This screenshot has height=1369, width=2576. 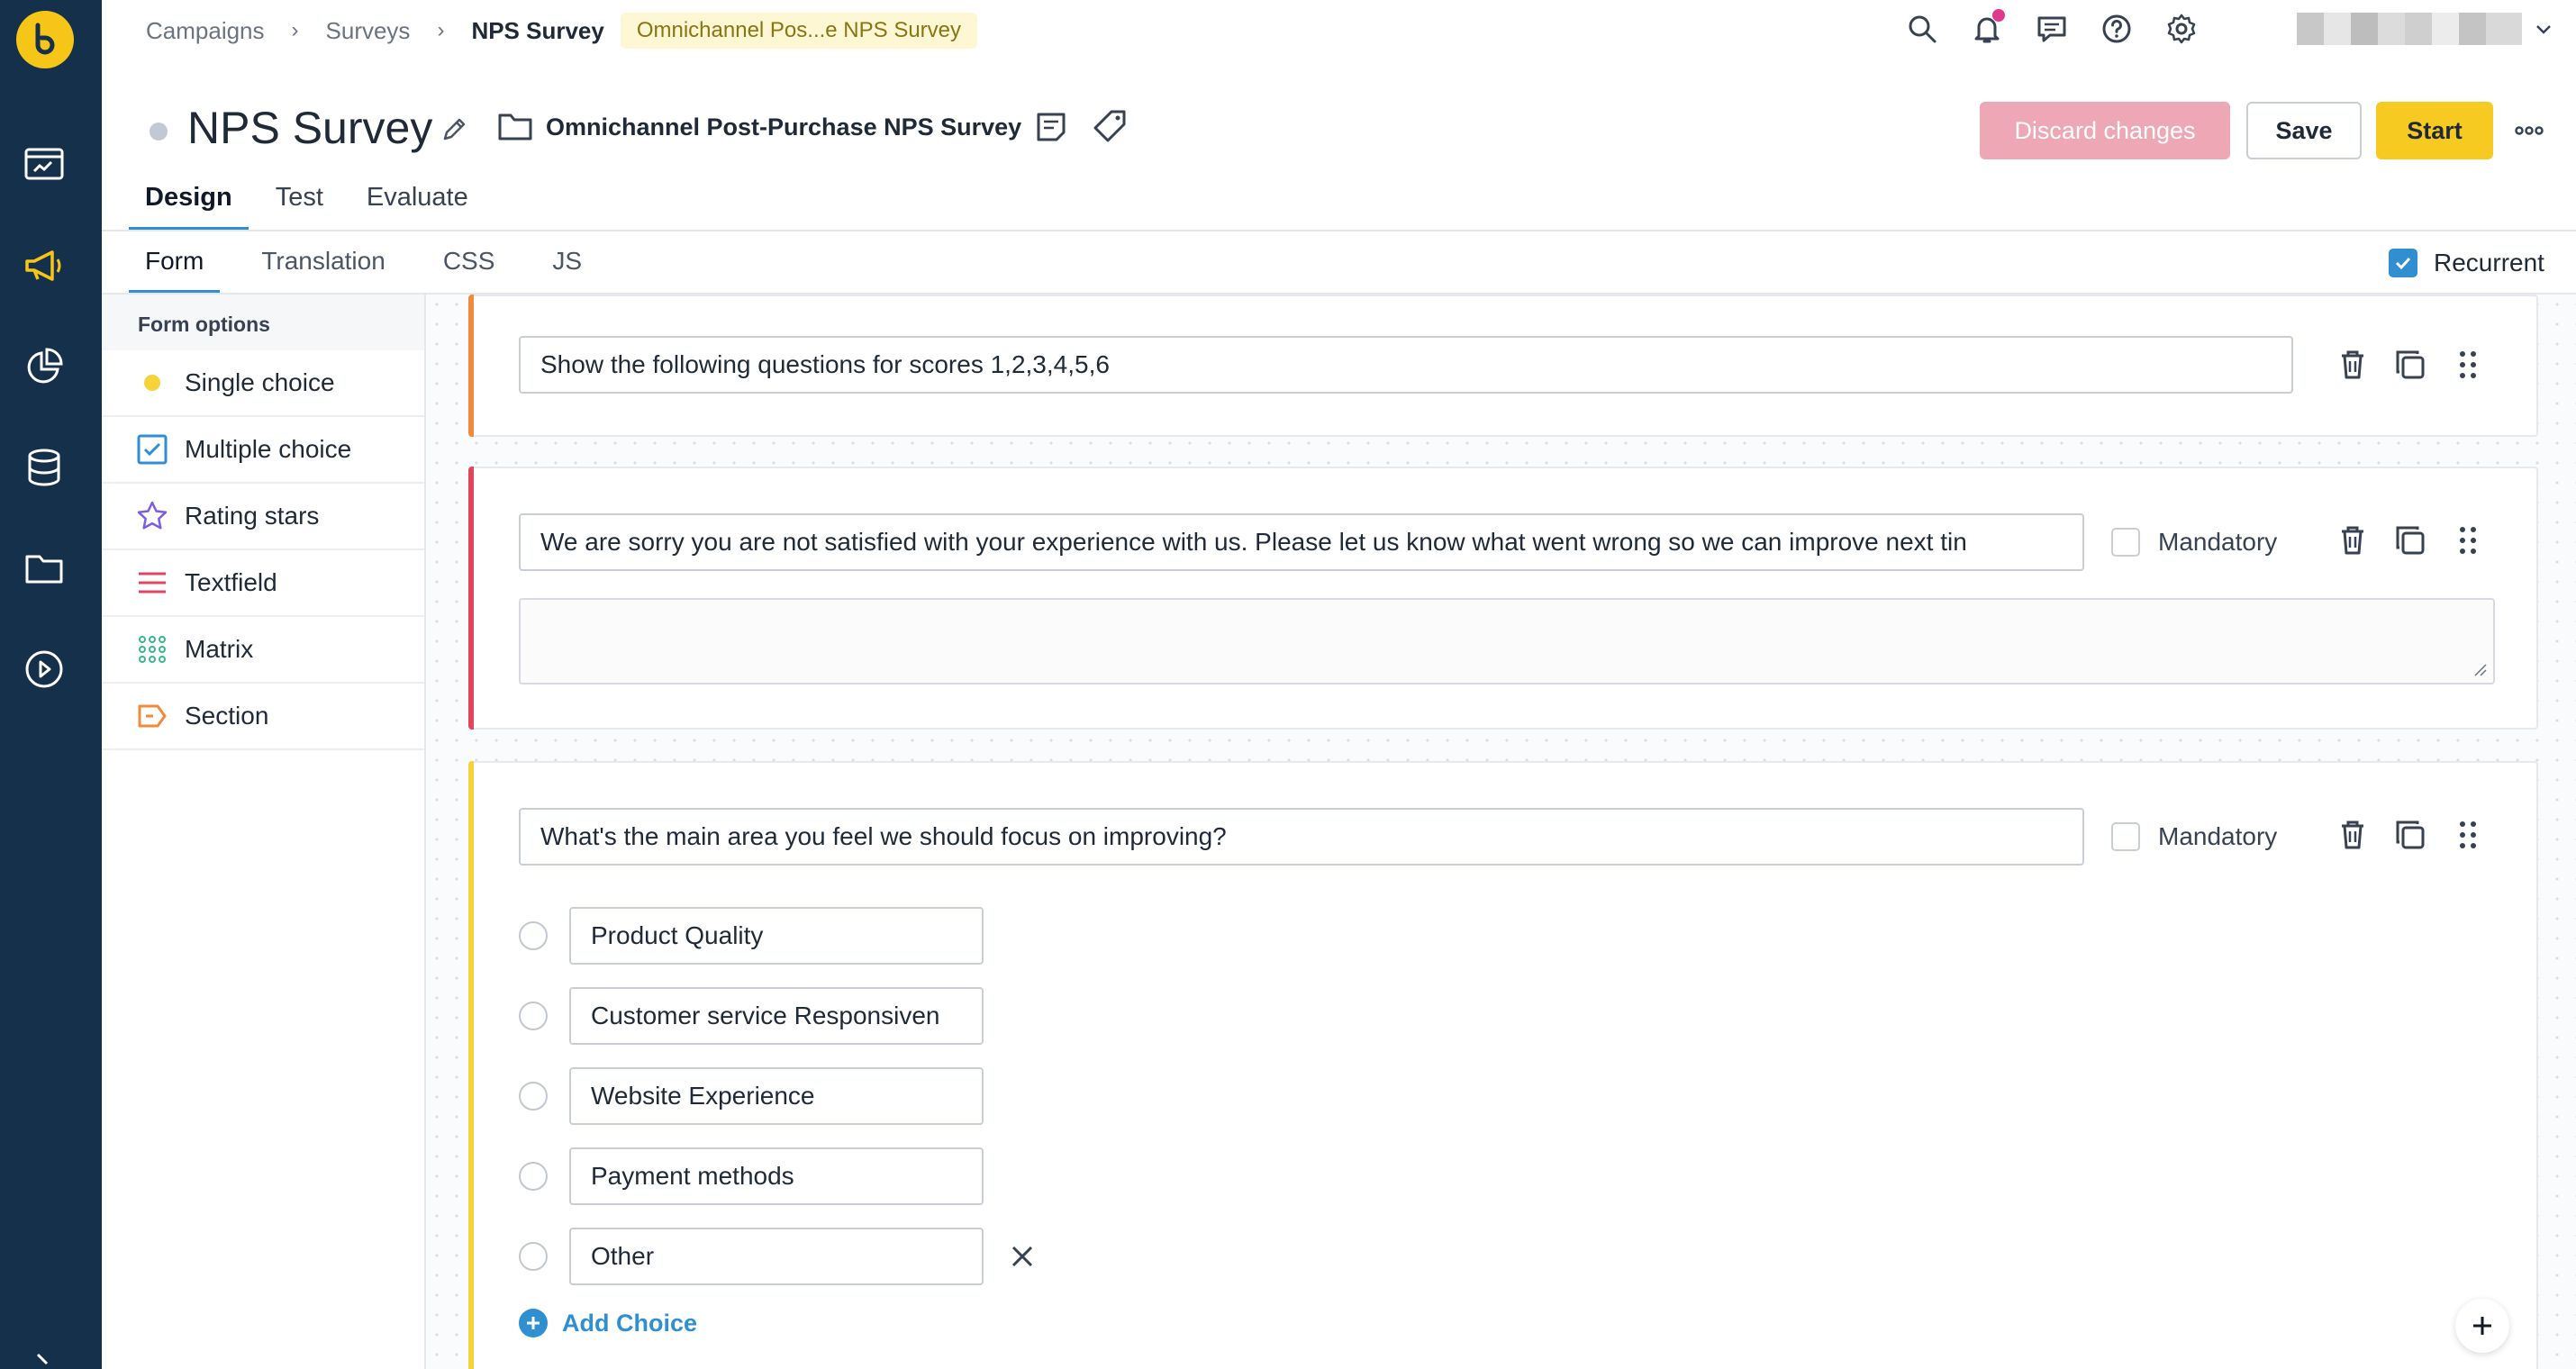 What do you see at coordinates (44, 669) in the screenshot?
I see `play-circle-icon` at bounding box center [44, 669].